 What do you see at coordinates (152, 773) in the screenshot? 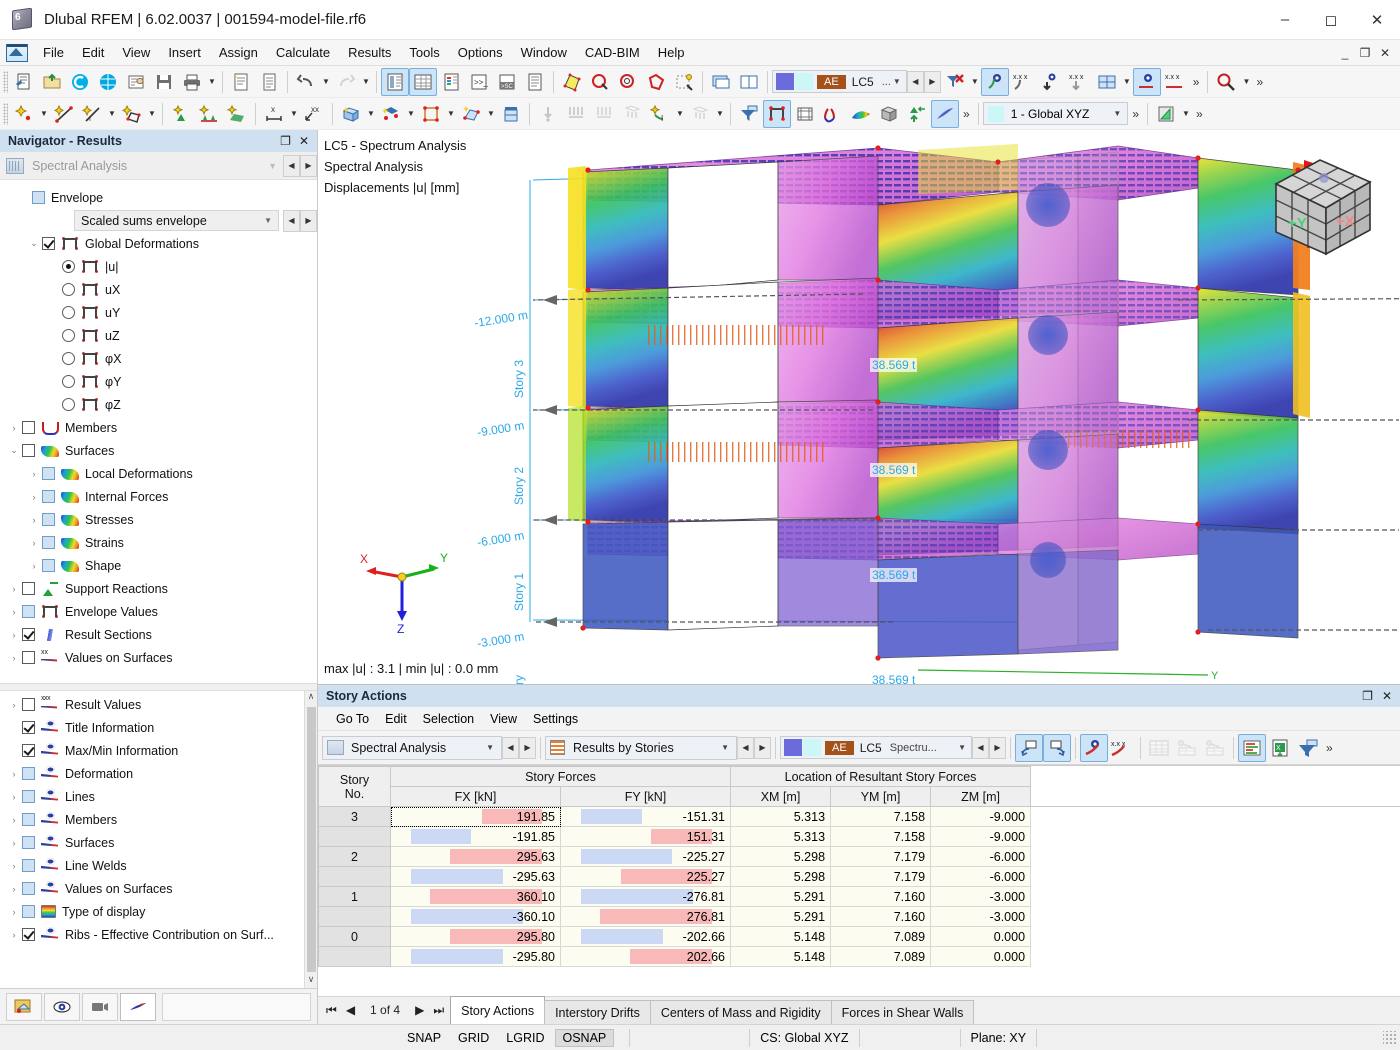
I see `tree2-item-deformation: › Deformation` at bounding box center [152, 773].